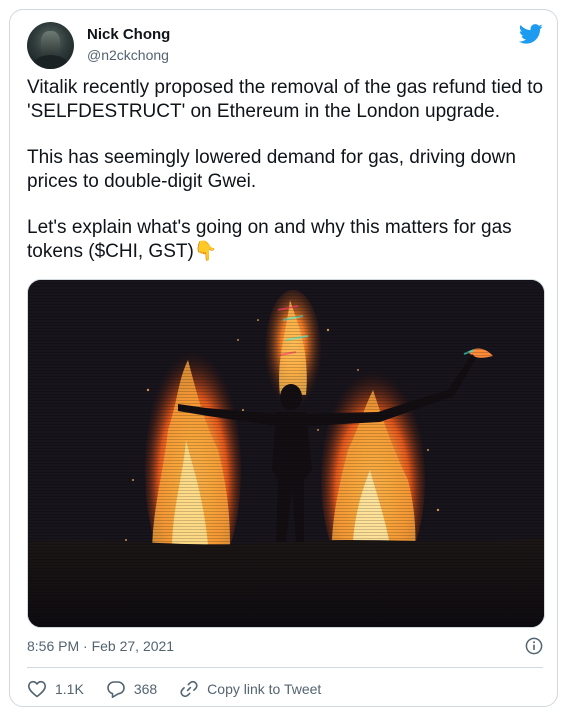 This screenshot has width=569, height=716. I want to click on user-info: Nick Chong @n2ckchong, so click(128, 45).